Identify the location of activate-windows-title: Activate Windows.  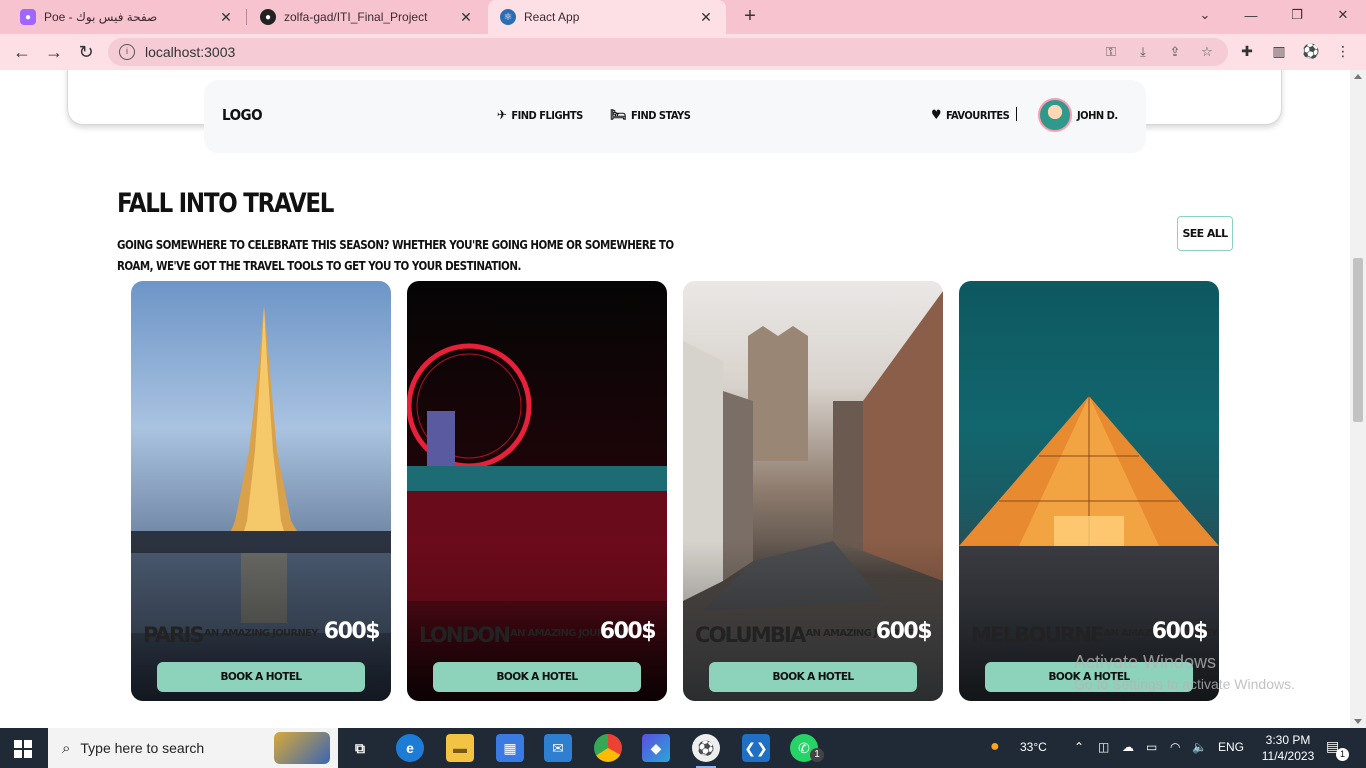
(1145, 662).